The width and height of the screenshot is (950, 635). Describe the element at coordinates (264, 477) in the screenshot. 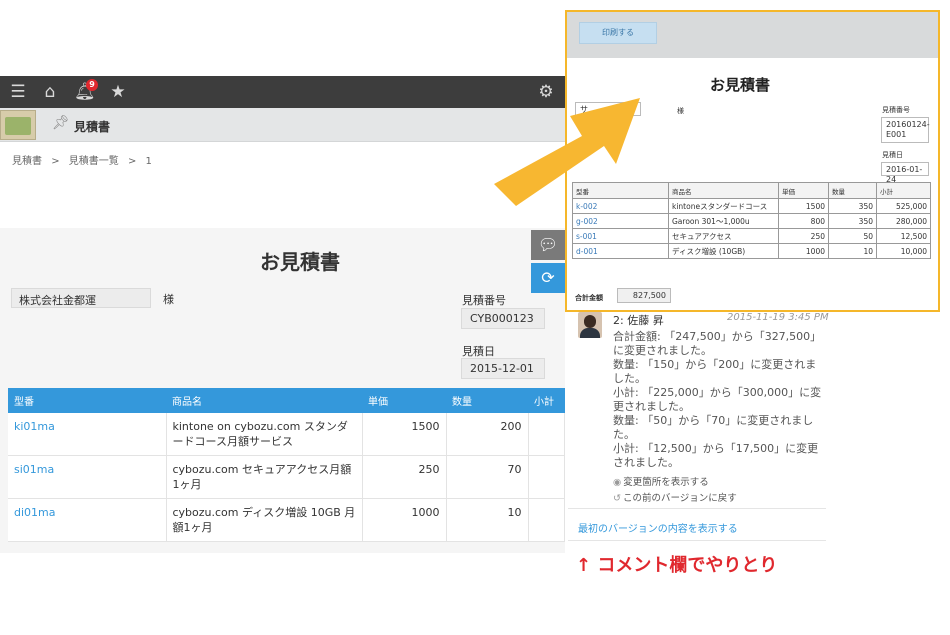

I see `row-name: cybozu.com セキュアアクセス月額1ヶ月` at that location.